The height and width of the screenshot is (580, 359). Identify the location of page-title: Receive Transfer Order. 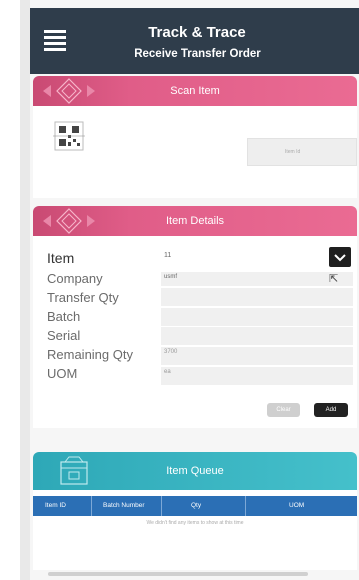
(197, 54).